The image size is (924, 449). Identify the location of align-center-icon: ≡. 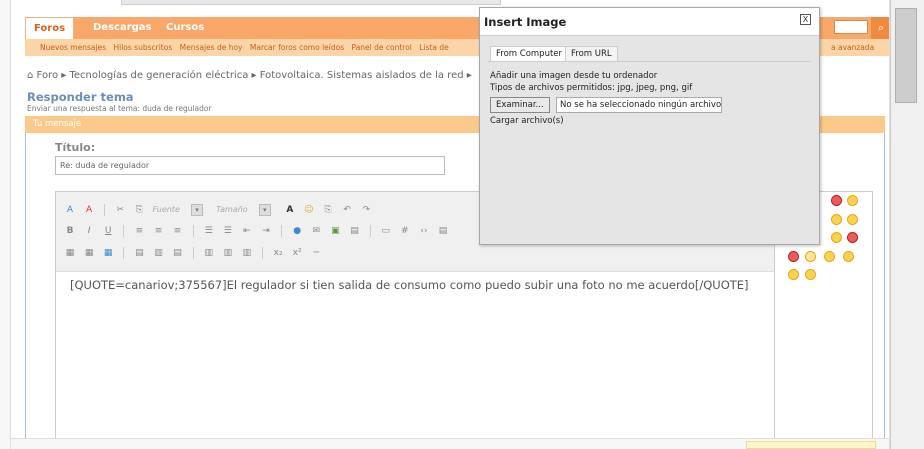
(158, 231).